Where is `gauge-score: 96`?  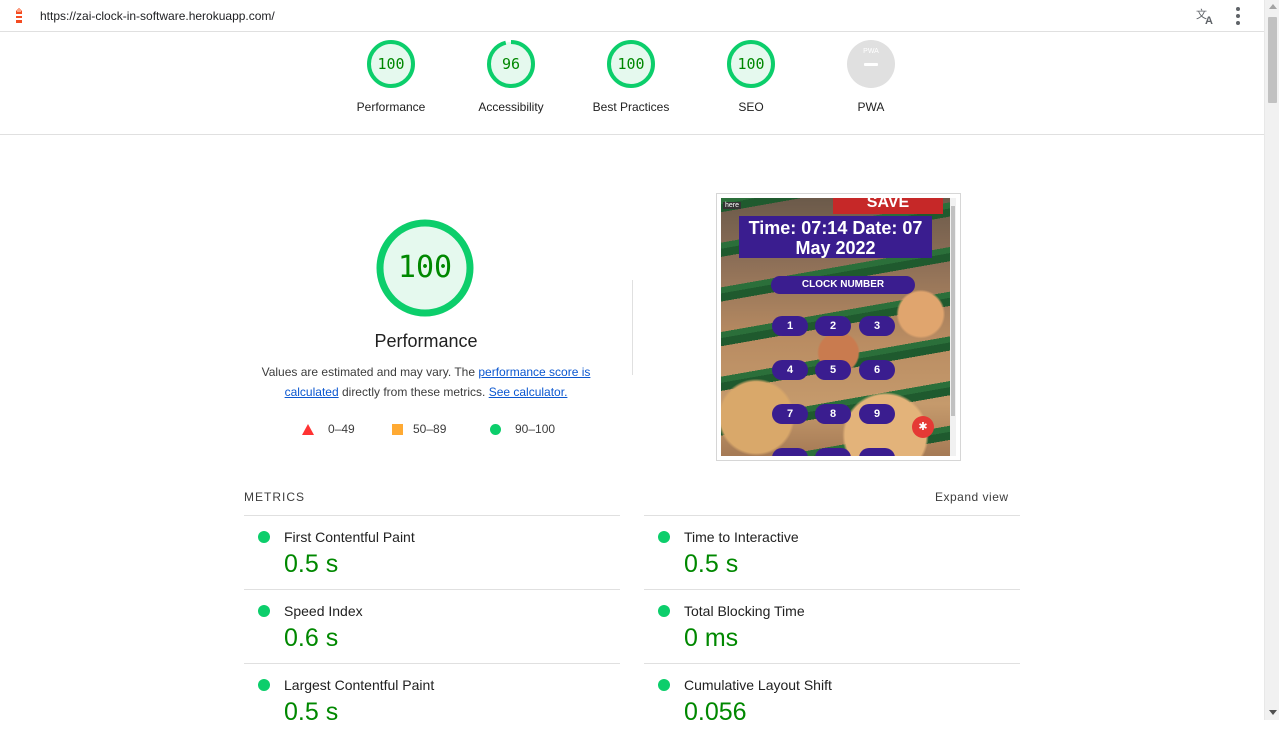 gauge-score: 96 is located at coordinates (511, 64).